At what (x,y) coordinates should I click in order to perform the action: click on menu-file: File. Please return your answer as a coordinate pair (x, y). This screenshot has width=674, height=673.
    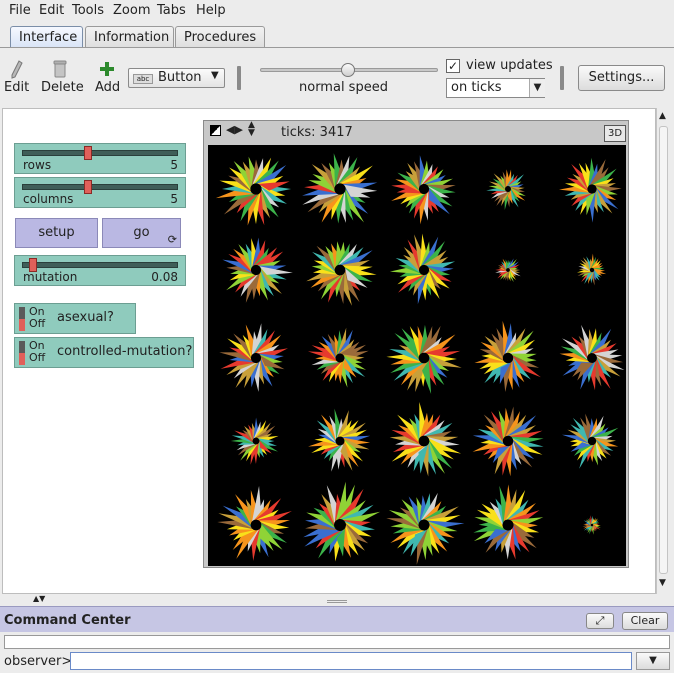
    Looking at the image, I should click on (20, 10).